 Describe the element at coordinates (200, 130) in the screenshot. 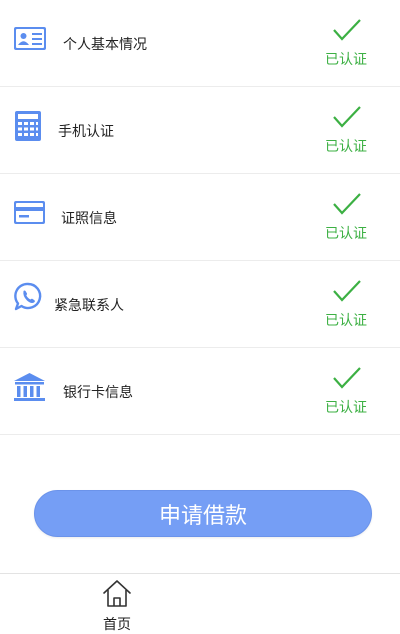

I see `list-item-phone-verification: 手机认证 已认证` at that location.